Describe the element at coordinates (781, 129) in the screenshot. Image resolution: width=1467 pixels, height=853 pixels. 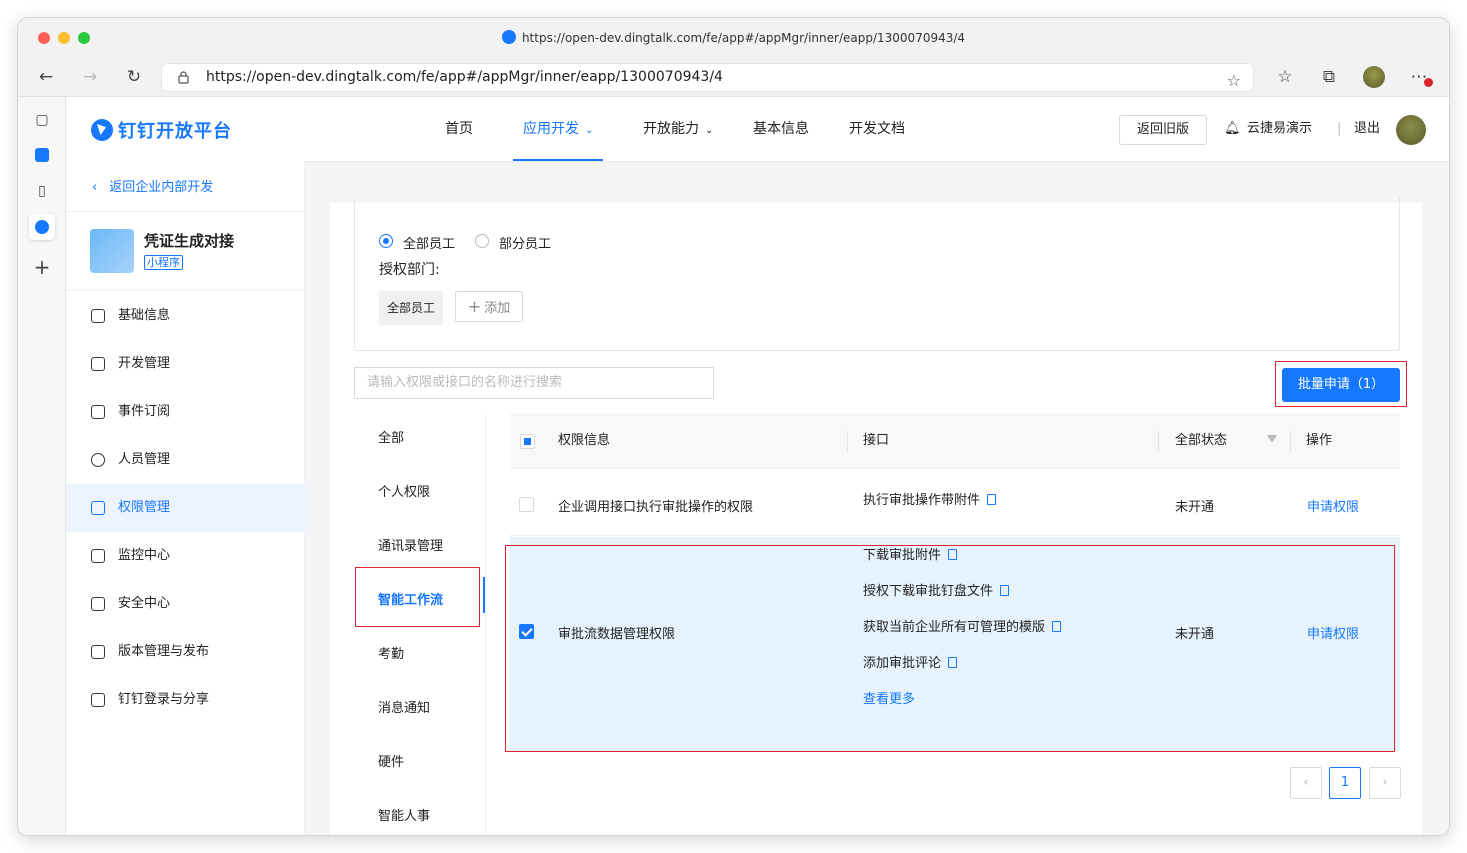
I see `nav-basic-info: 基本信息` at that location.